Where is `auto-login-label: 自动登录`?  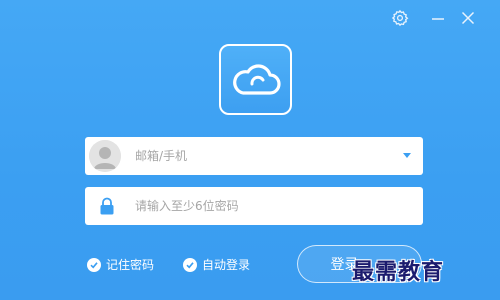 auto-login-label: 自动登录 is located at coordinates (226, 265).